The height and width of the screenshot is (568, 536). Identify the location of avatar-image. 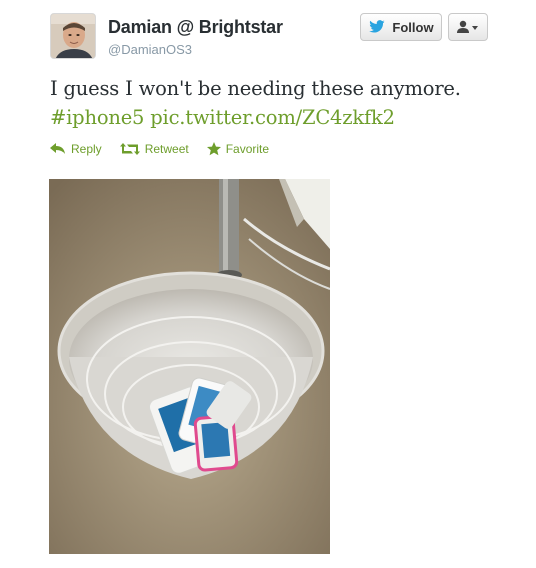
(73, 36).